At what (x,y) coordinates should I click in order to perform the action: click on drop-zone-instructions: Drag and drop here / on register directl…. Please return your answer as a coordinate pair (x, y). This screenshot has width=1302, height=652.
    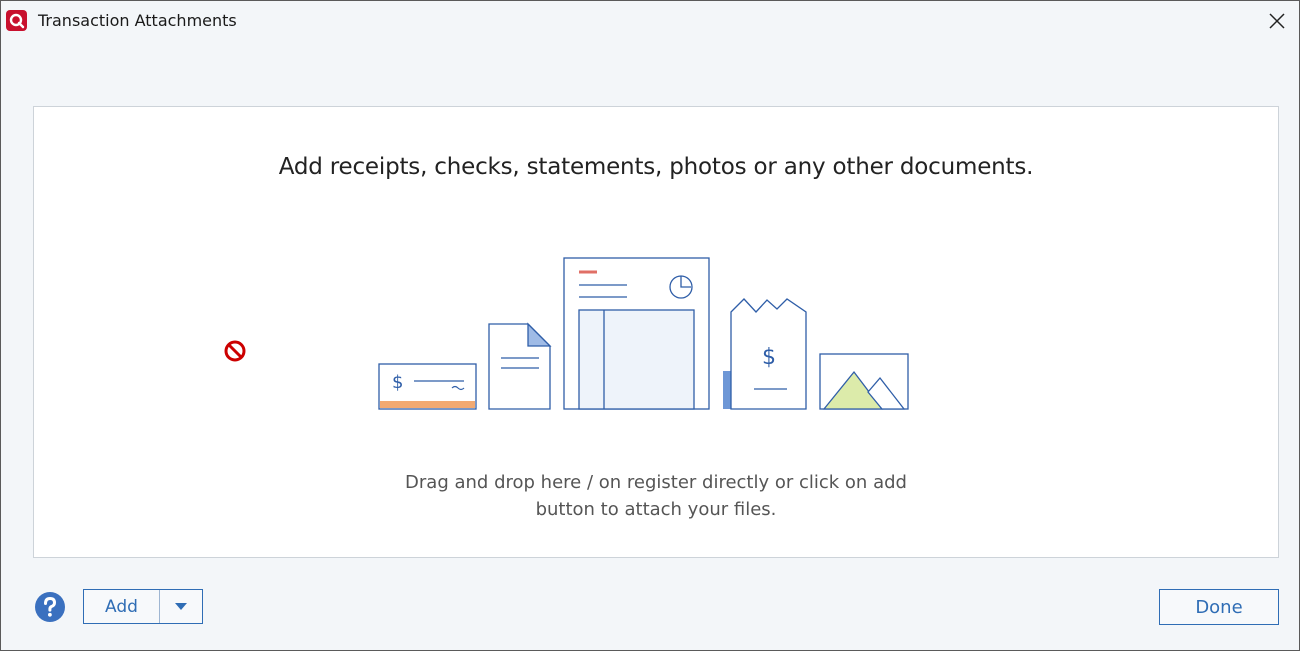
    Looking at the image, I should click on (656, 496).